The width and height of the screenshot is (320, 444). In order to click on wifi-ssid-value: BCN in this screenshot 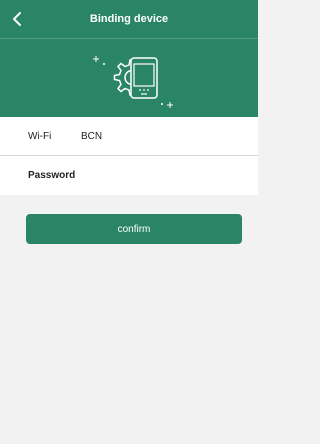, I will do `click(91, 136)`.